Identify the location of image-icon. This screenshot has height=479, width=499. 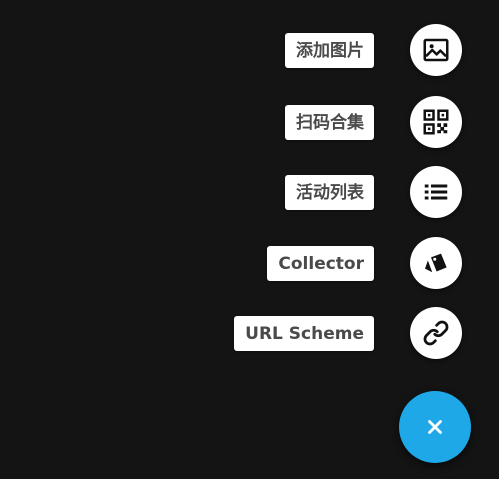
(436, 50).